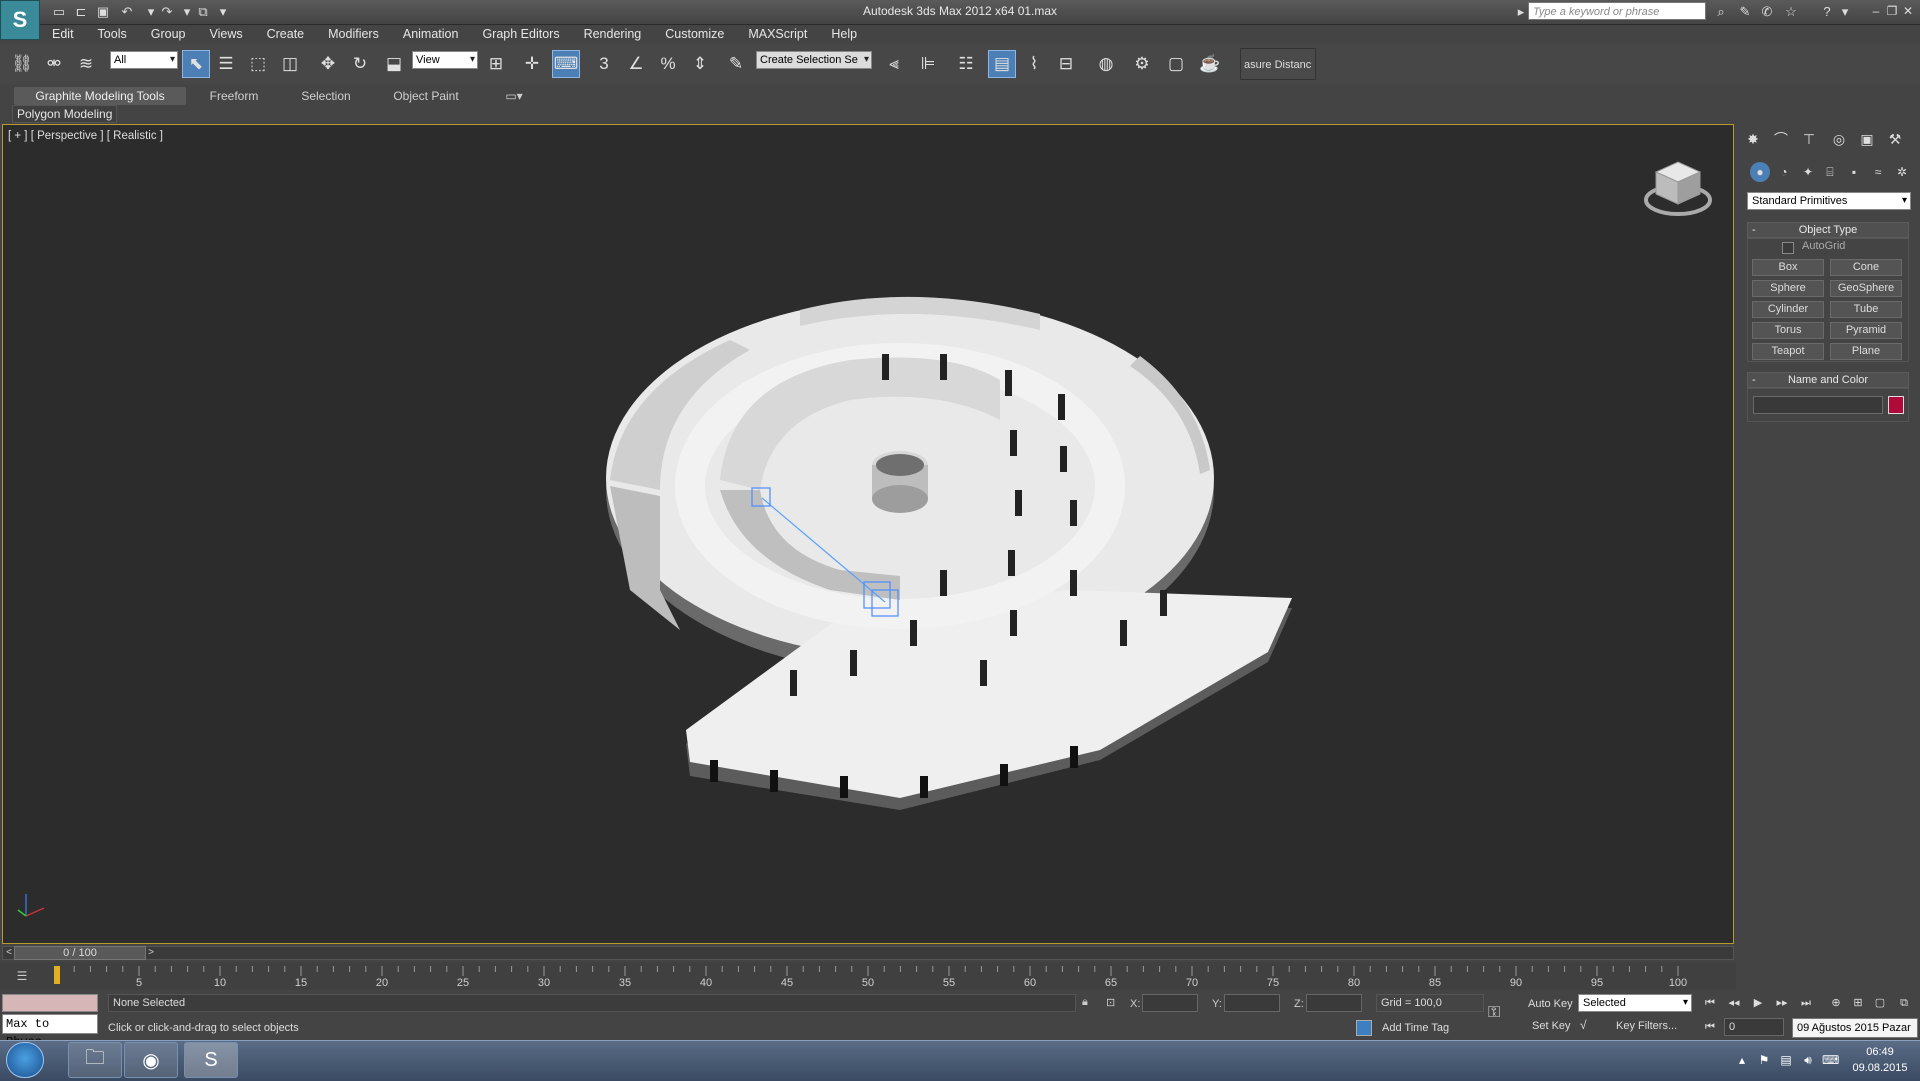 The width and height of the screenshot is (1920, 1081). I want to click on viewcube-icon, so click(1678, 190).